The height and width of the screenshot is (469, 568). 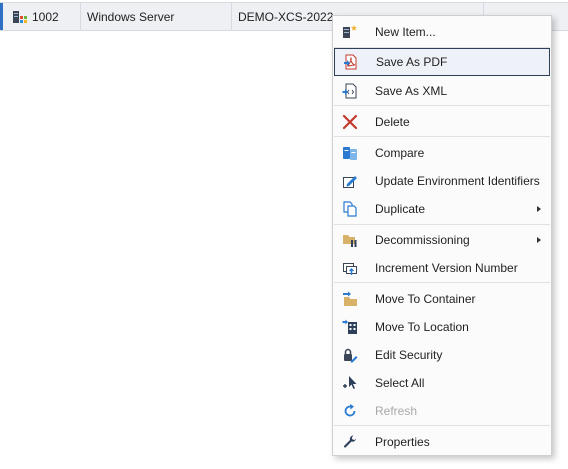 What do you see at coordinates (20, 17) in the screenshot?
I see `server-icon` at bounding box center [20, 17].